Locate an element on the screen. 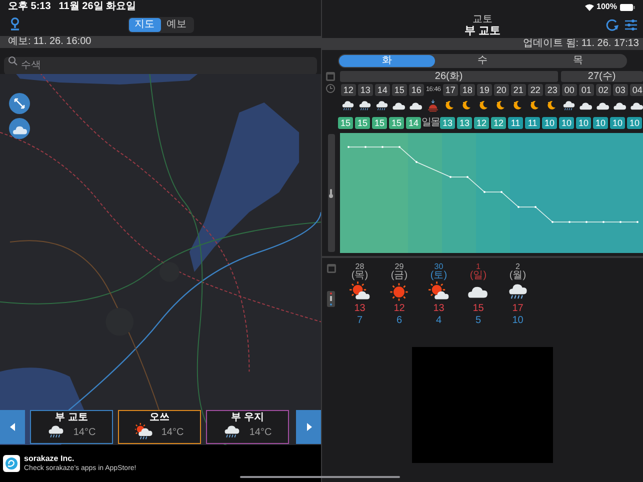 The width and height of the screenshot is (643, 482). settings-sliders-icon is located at coordinates (631, 25).